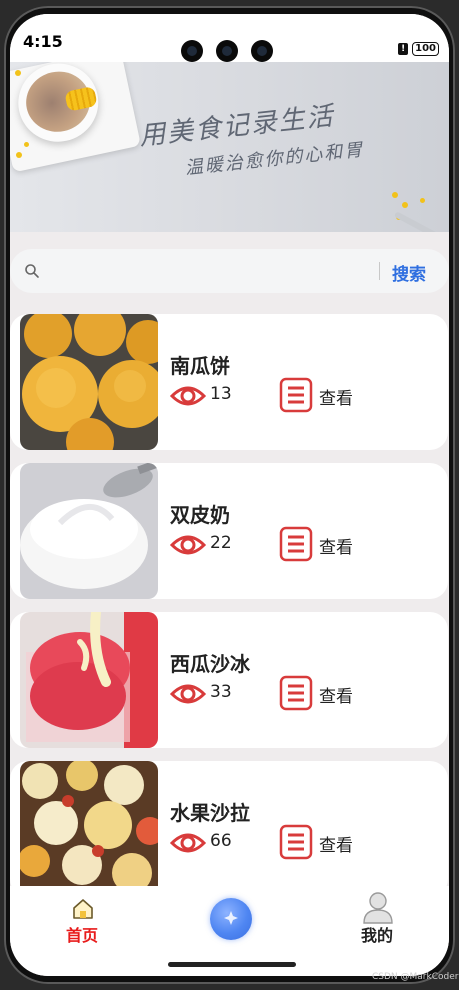 Image resolution: width=459 pixels, height=990 pixels. Describe the element at coordinates (378, 907) in the screenshot. I see `user-icon` at that location.